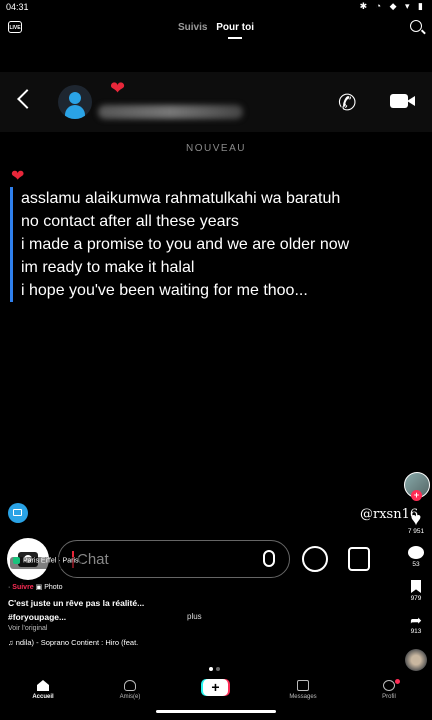 The width and height of the screenshot is (432, 720). Describe the element at coordinates (416, 564) in the screenshot. I see `comment-count: 53` at that location.